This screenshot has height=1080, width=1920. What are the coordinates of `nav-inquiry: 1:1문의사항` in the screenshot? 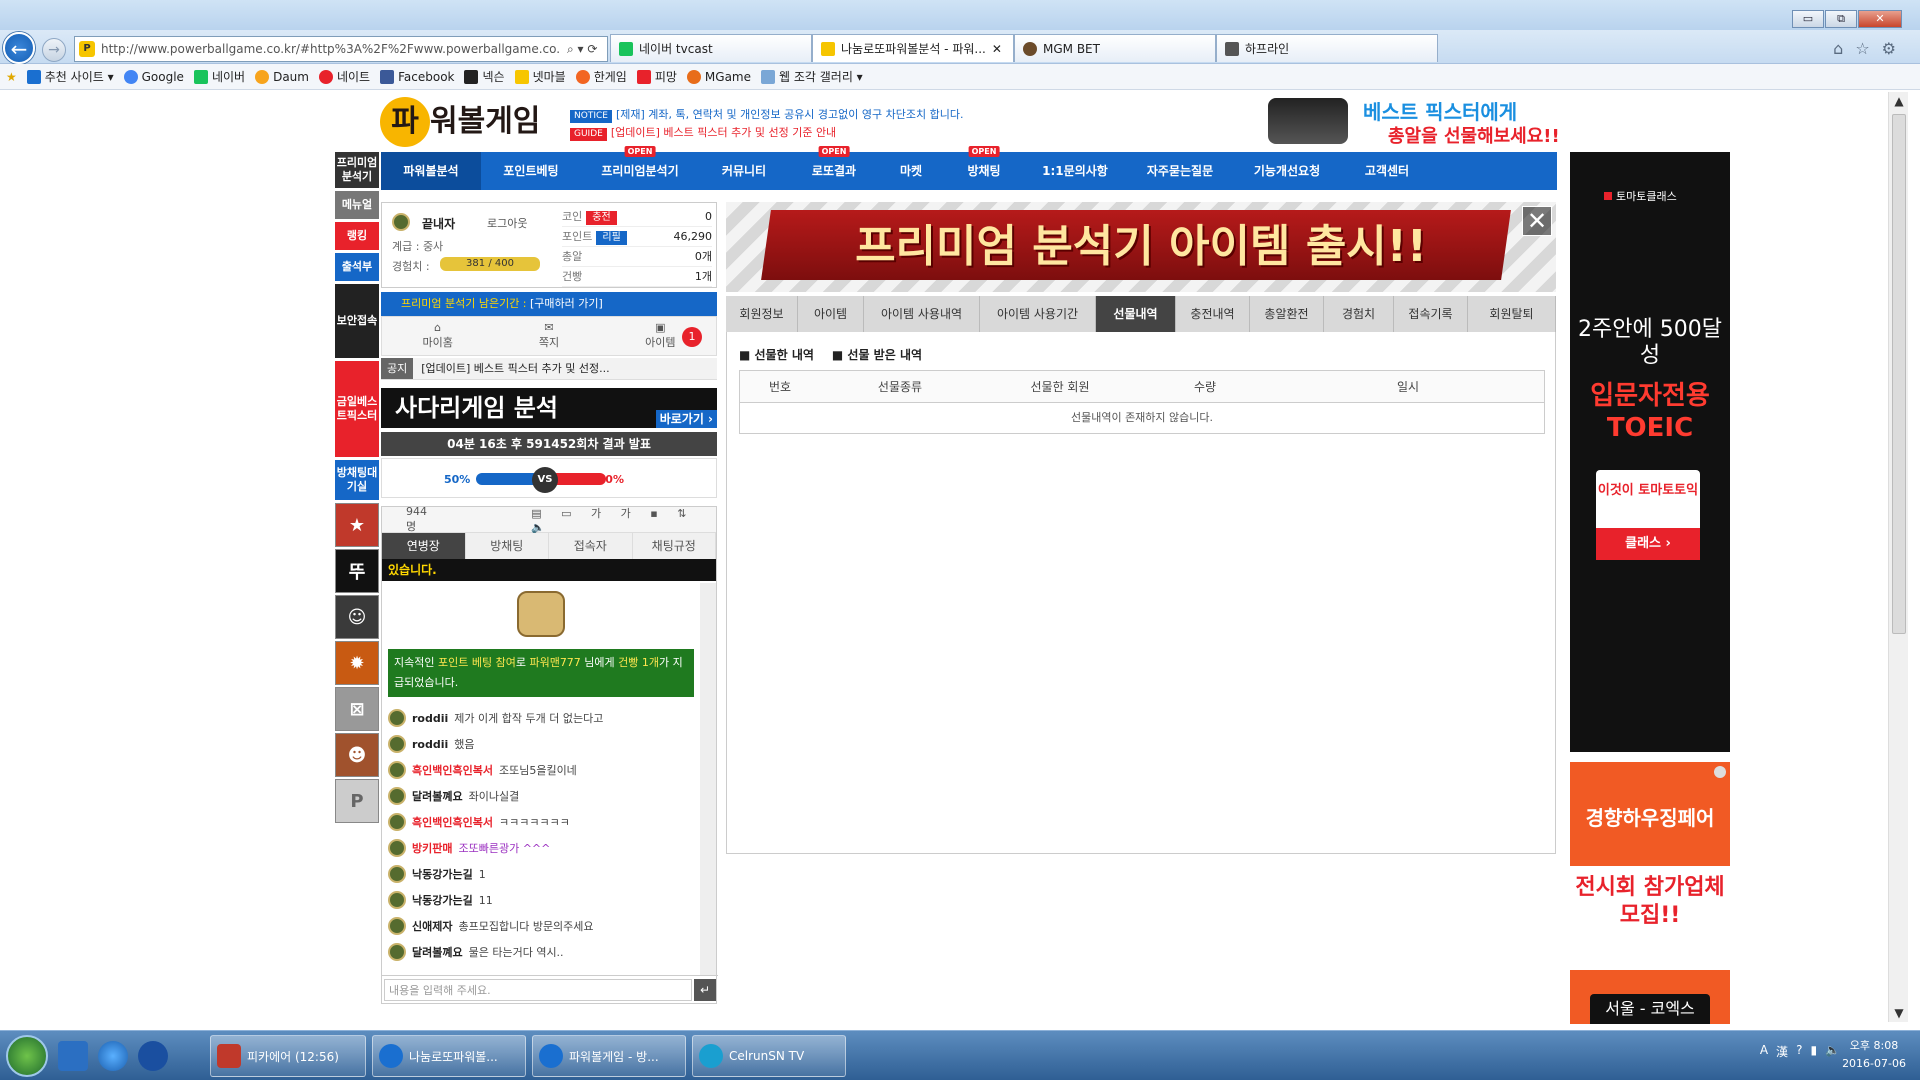 It's located at (1075, 171).